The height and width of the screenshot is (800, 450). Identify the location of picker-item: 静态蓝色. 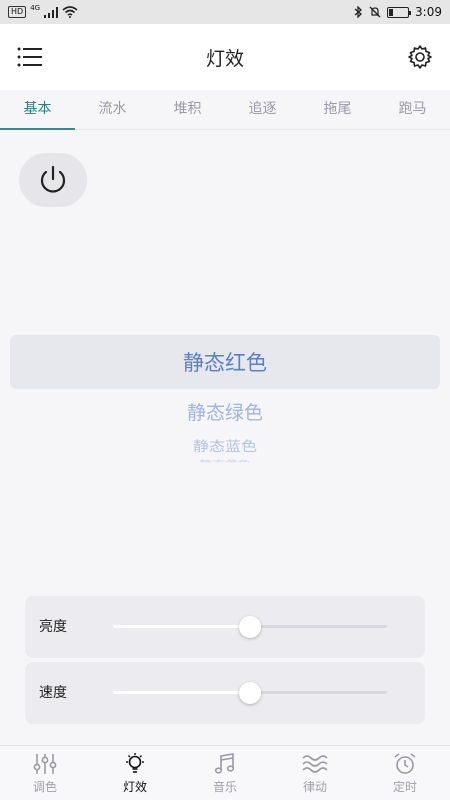
(225, 445).